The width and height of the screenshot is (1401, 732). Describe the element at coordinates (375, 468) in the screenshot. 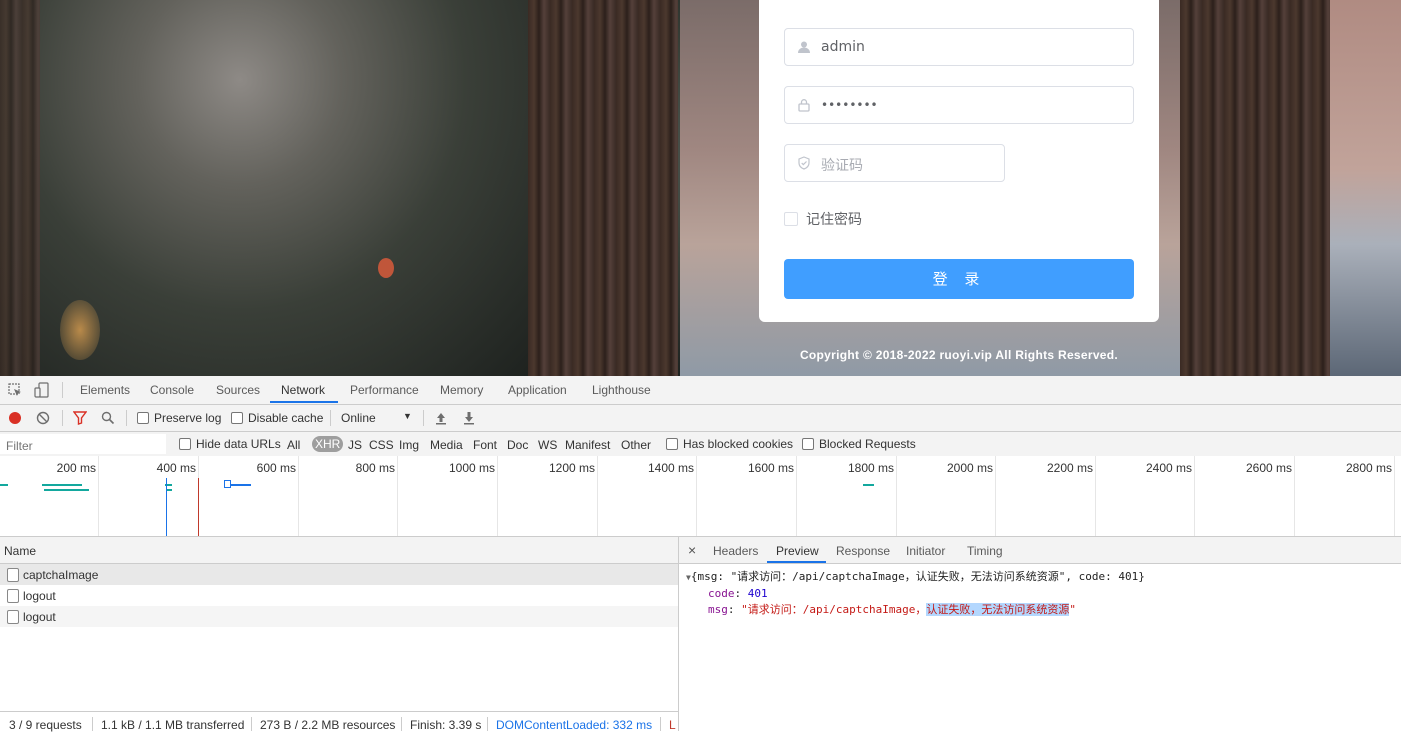

I see `timeline-tick-label: 800 ms` at that location.